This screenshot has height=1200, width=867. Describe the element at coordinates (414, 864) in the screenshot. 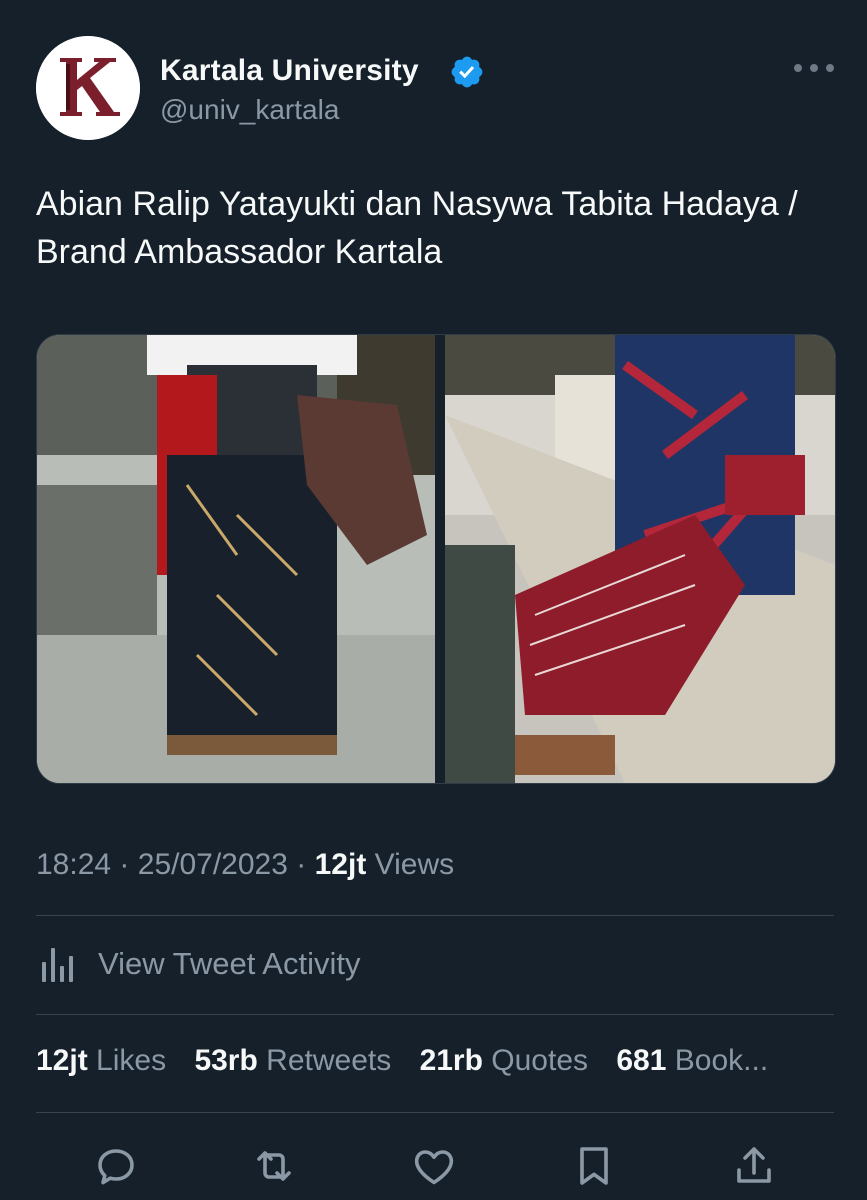

I see `views-label: Views` at that location.